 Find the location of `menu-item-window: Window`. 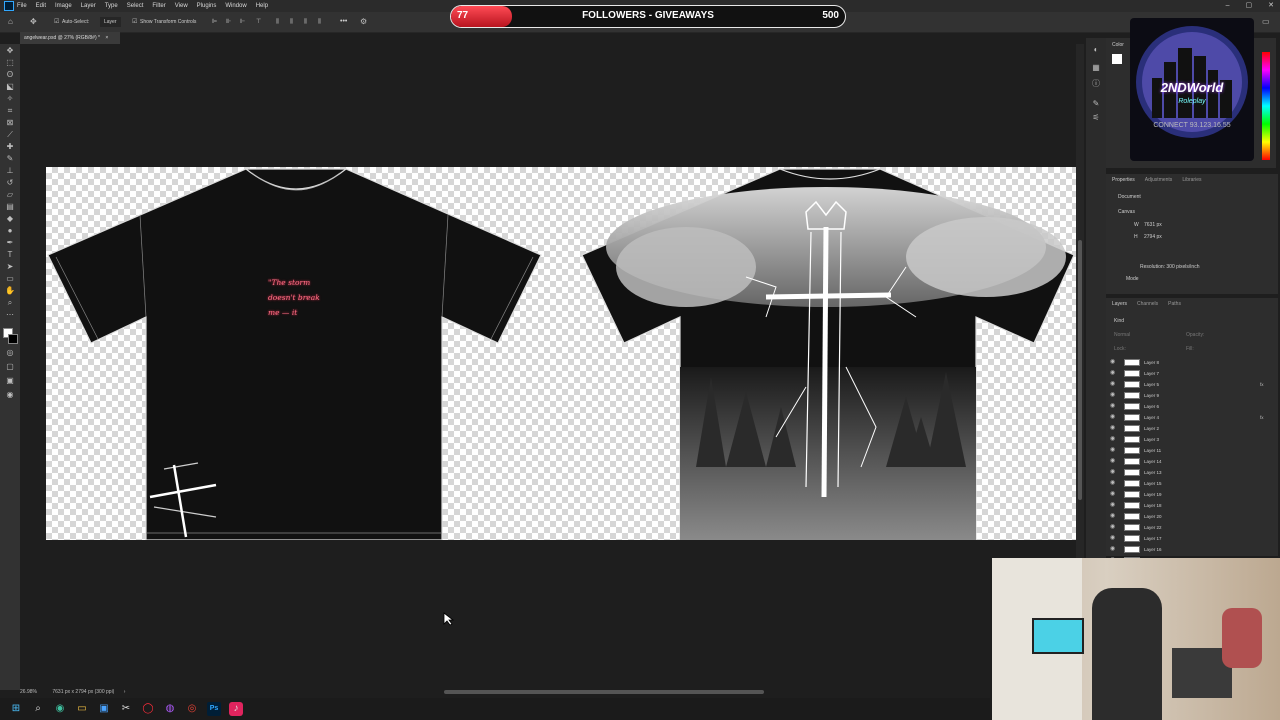

menu-item-window: Window is located at coordinates (235, 6).